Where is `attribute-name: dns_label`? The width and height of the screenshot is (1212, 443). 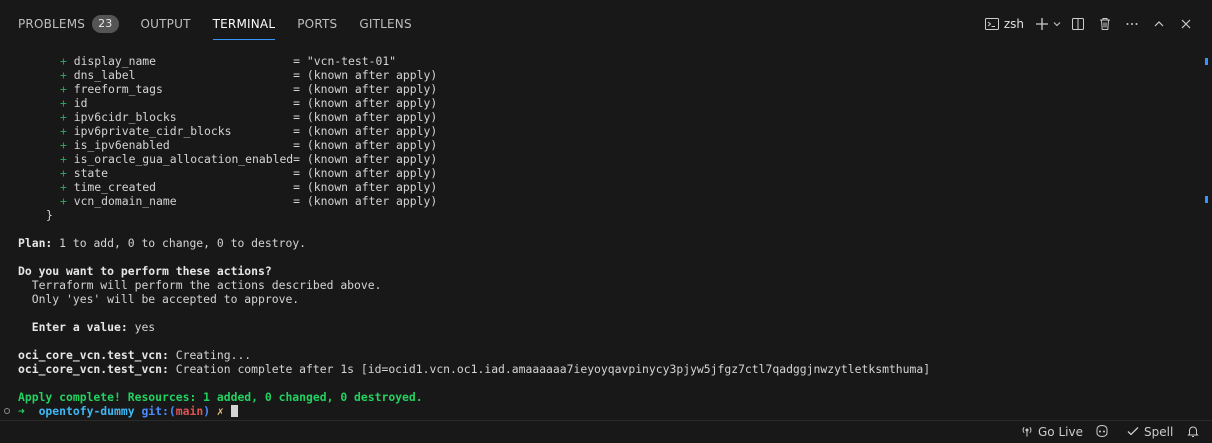
attribute-name: dns_label is located at coordinates (104, 75).